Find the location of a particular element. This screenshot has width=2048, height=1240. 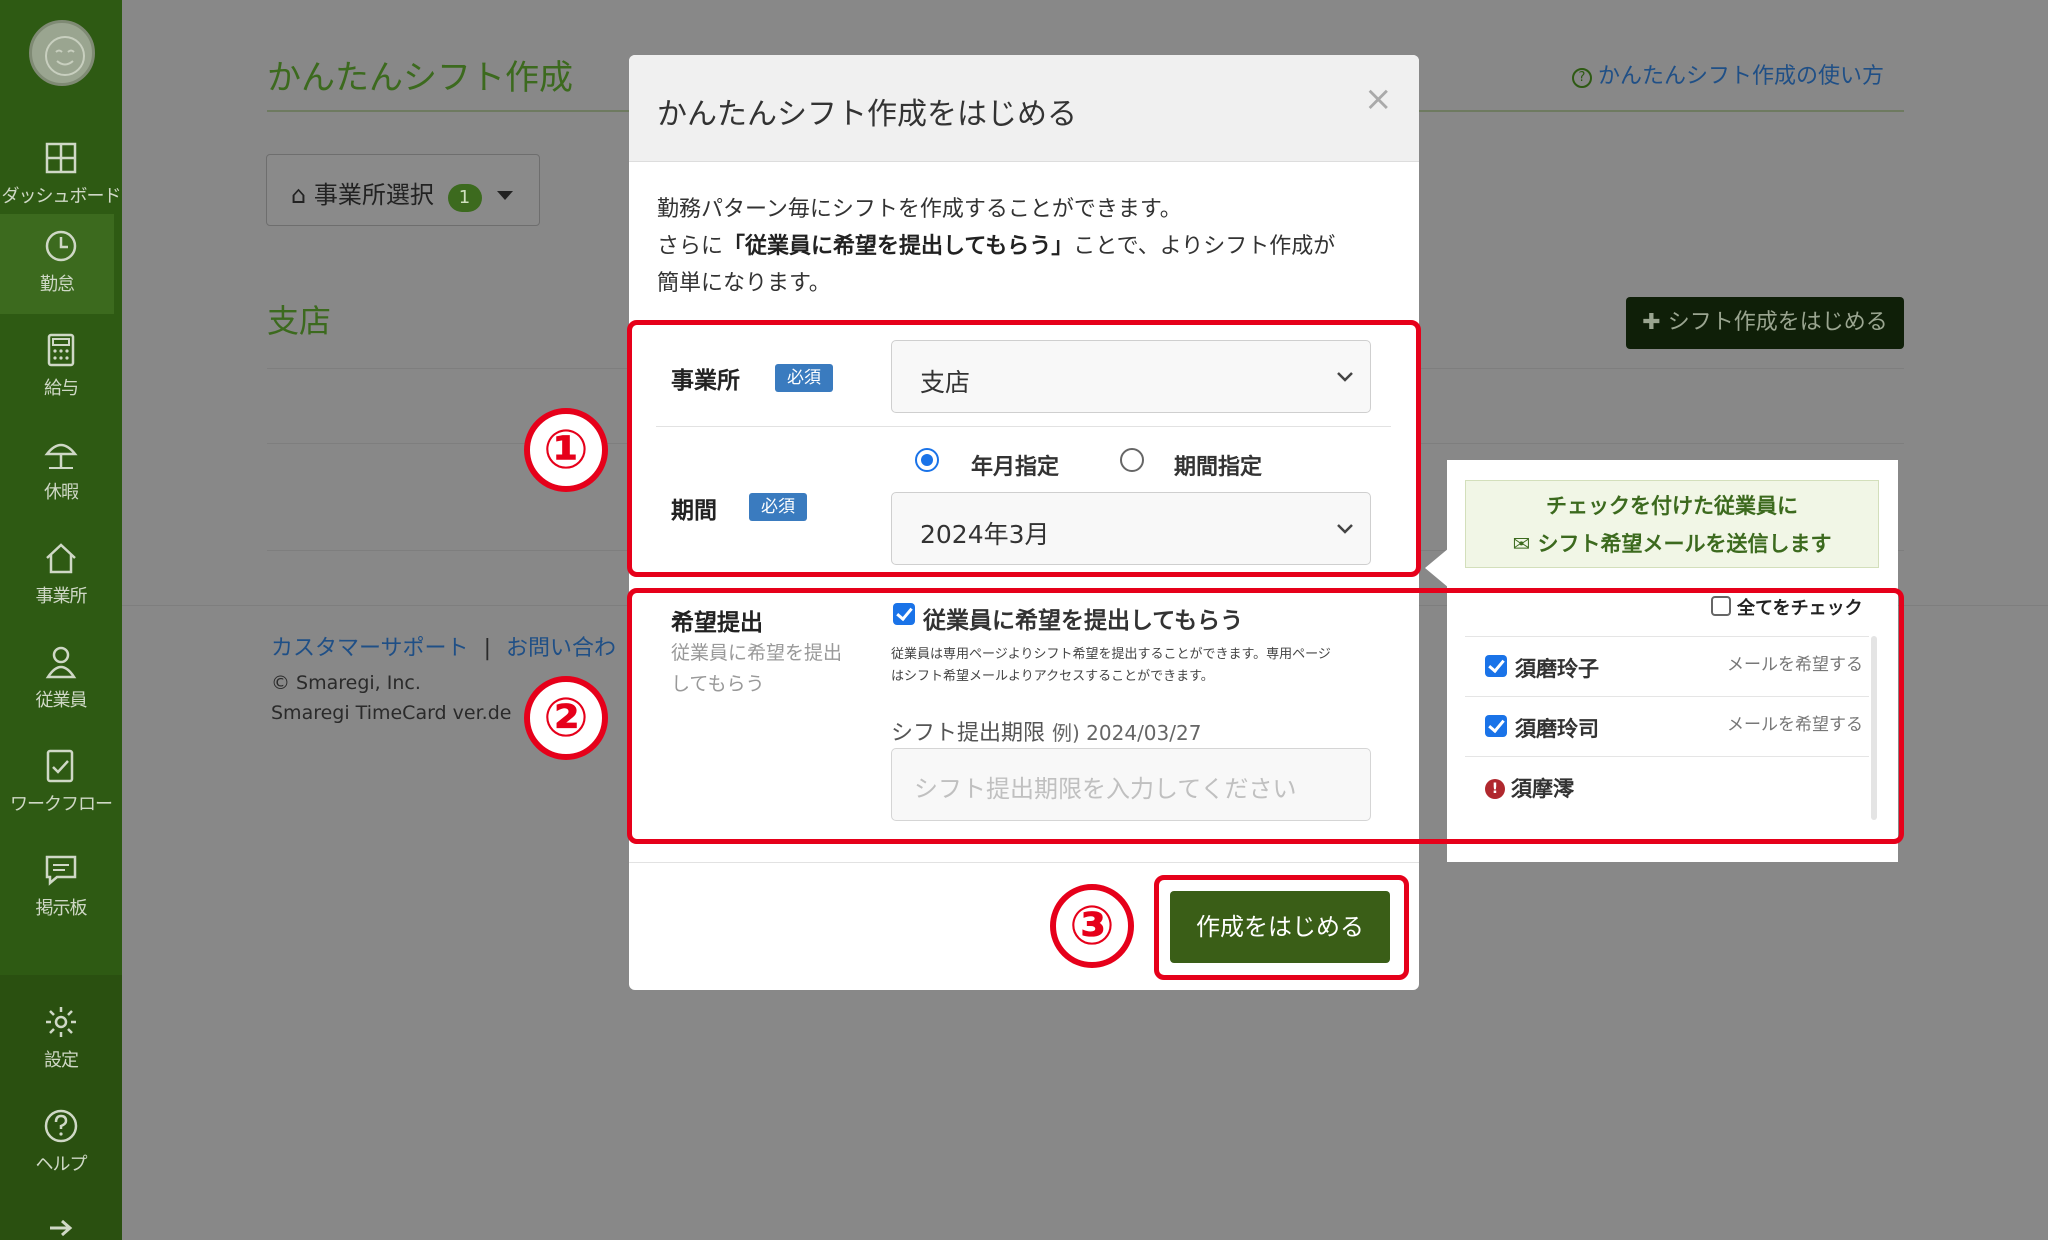

modal-header: かんたんシフト作成をはじめる × is located at coordinates (1024, 108).